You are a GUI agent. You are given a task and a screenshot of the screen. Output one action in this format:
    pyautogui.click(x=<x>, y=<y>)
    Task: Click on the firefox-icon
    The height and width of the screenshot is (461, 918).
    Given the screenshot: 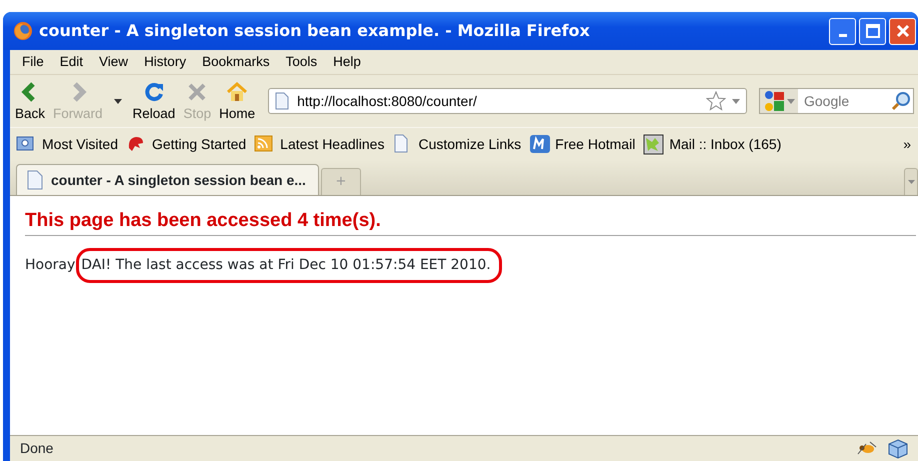 What is the action you would take?
    pyautogui.click(x=23, y=31)
    